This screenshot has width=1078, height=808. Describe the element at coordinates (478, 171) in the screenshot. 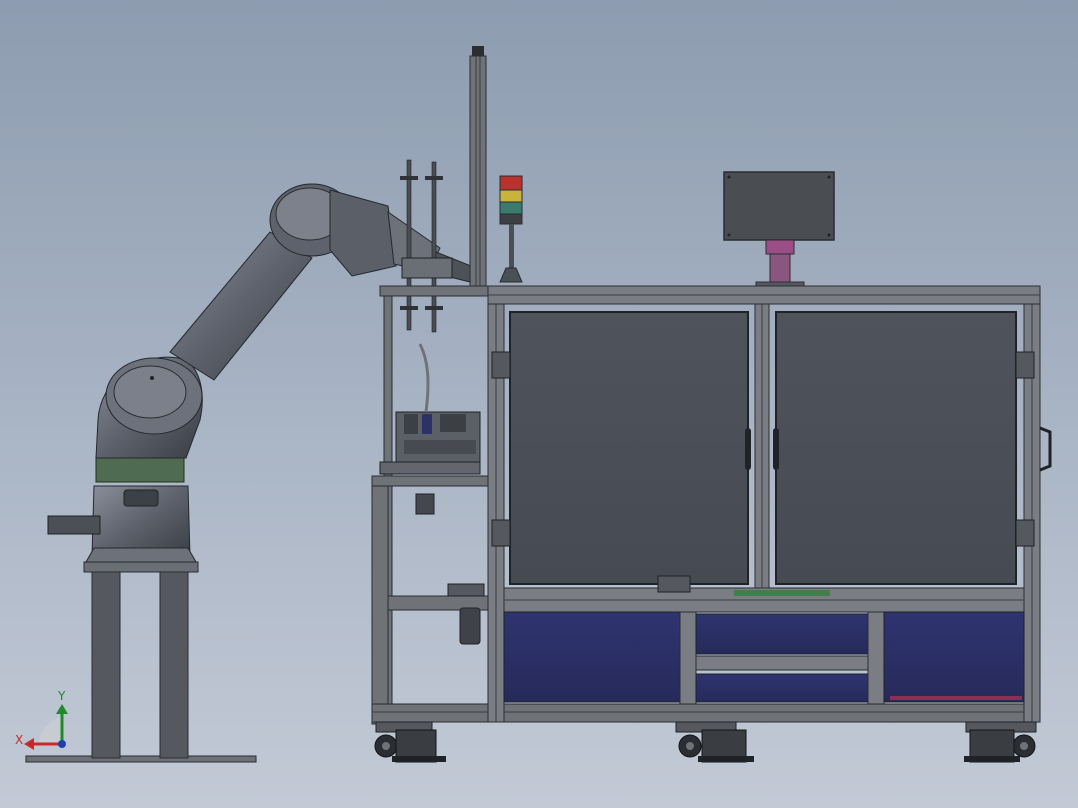

I see `mast` at that location.